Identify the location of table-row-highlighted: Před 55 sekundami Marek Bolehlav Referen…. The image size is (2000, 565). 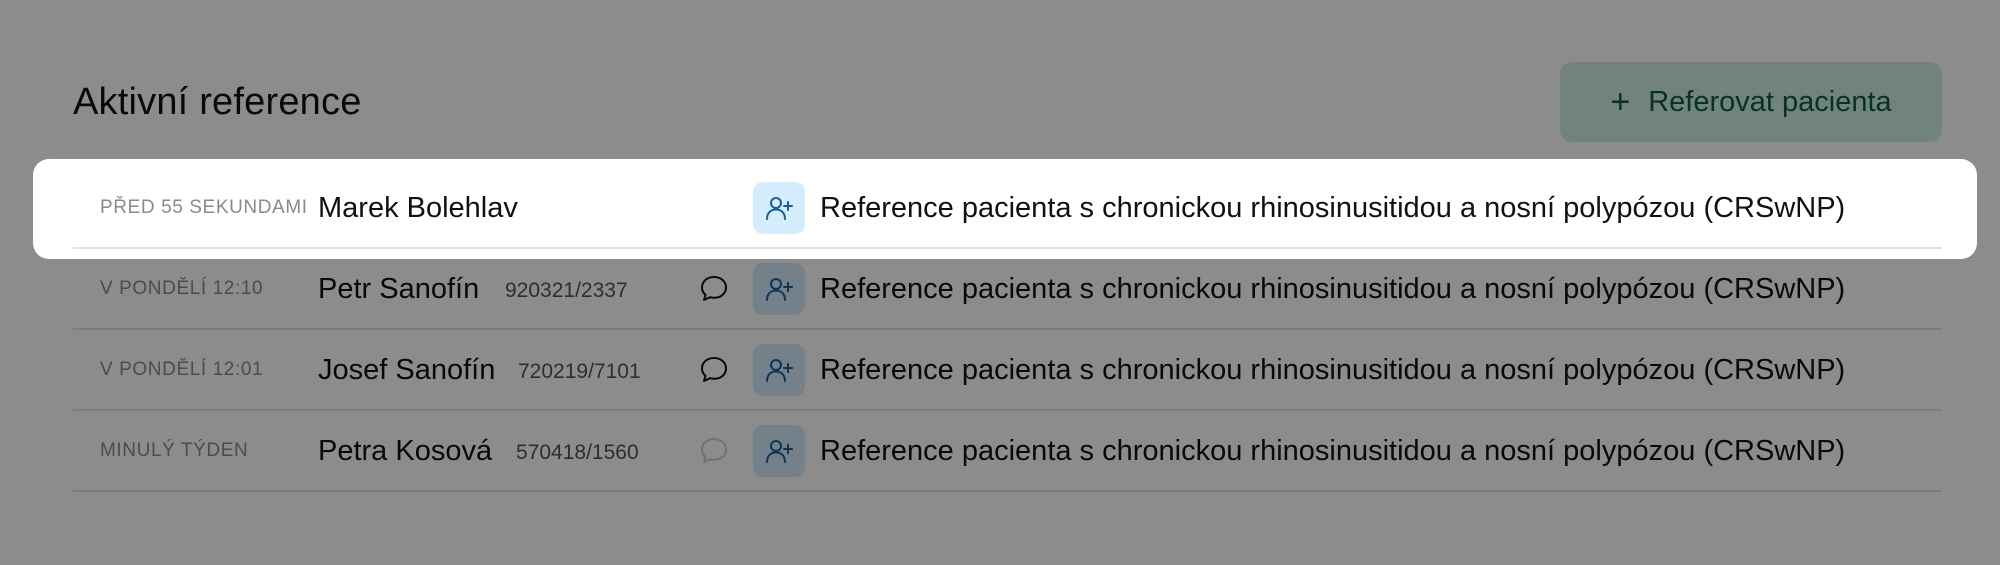
(1007, 208).